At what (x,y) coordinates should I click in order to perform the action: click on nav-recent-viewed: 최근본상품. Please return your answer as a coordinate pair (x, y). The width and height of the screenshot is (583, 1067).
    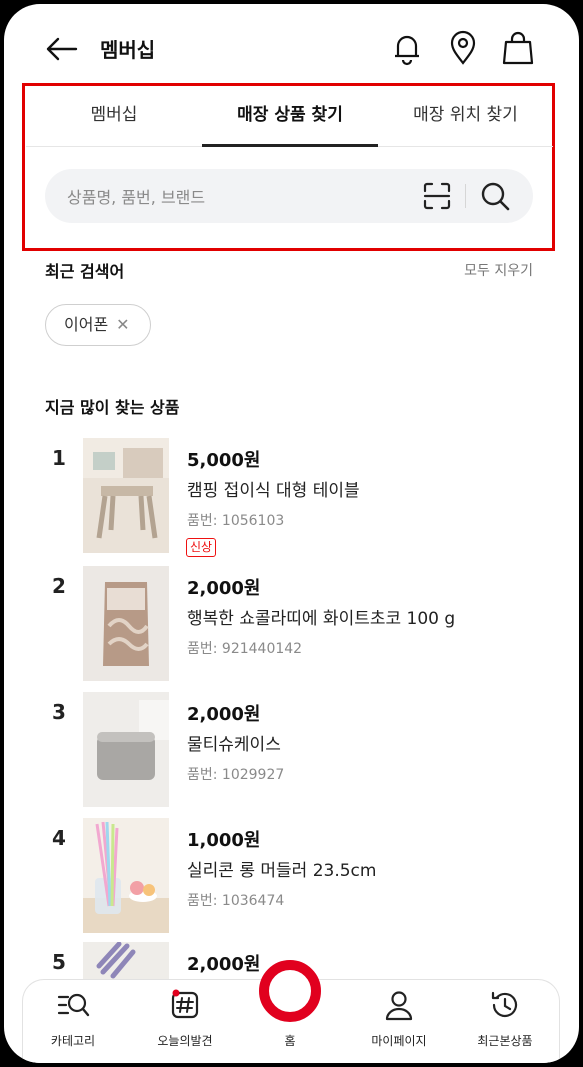
    Looking at the image, I should click on (505, 1018).